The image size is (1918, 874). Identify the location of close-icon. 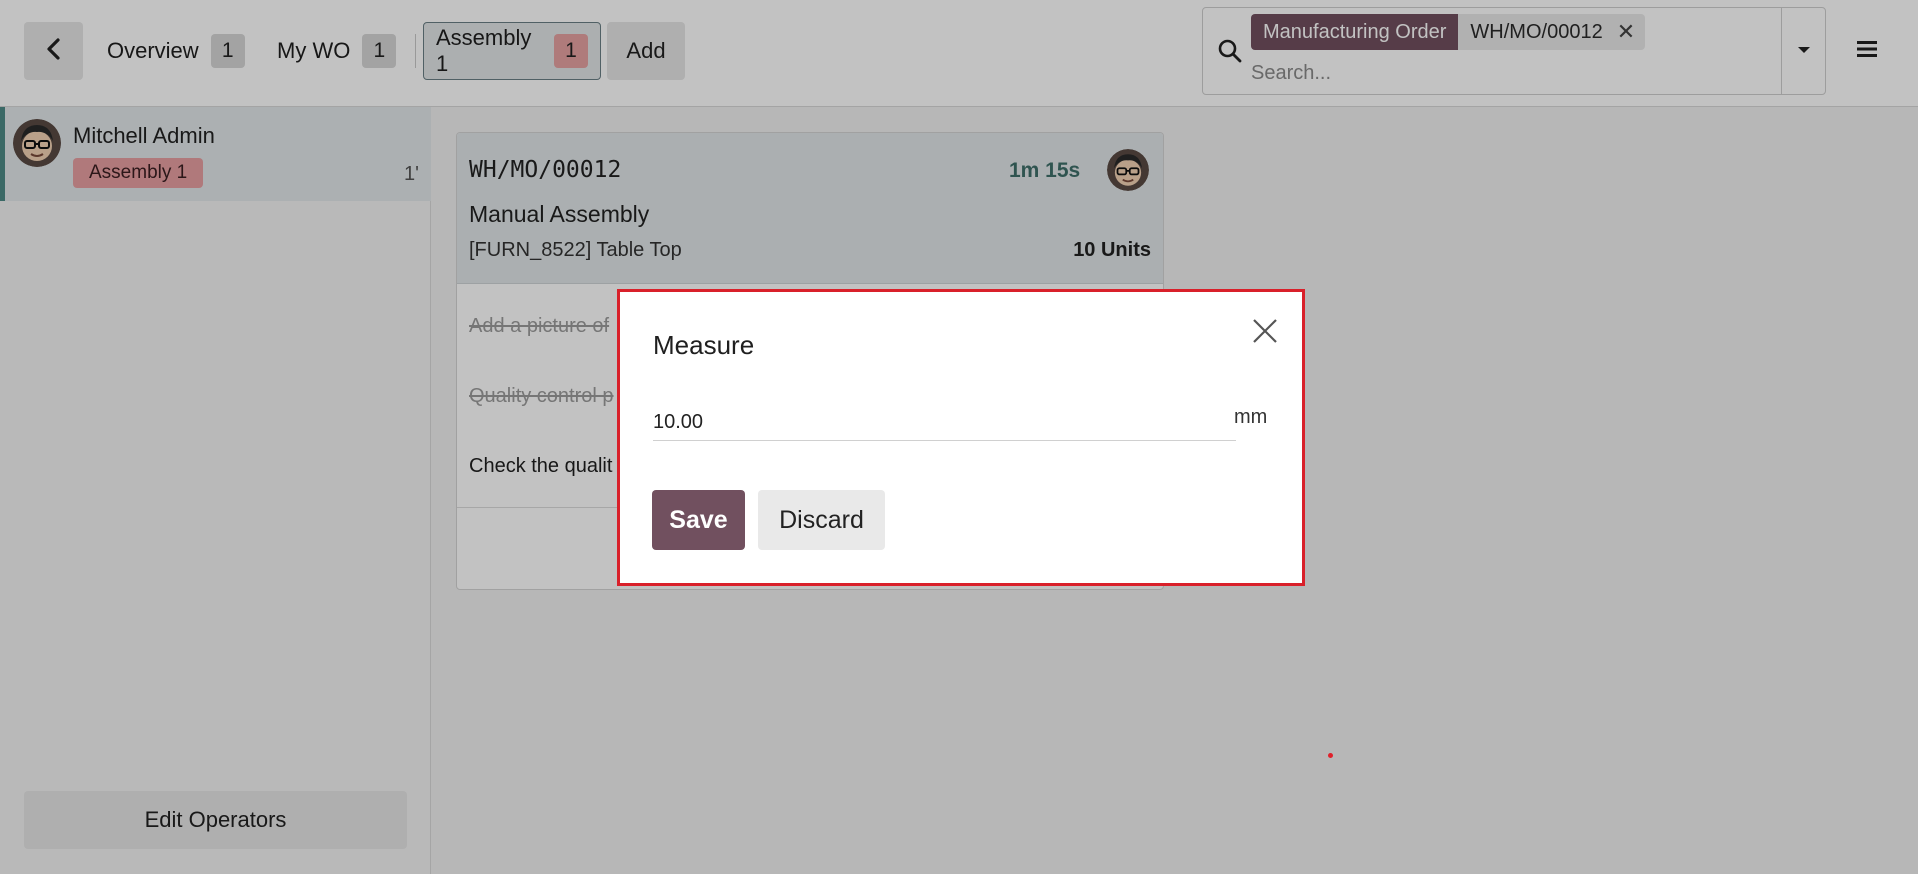
(1265, 331).